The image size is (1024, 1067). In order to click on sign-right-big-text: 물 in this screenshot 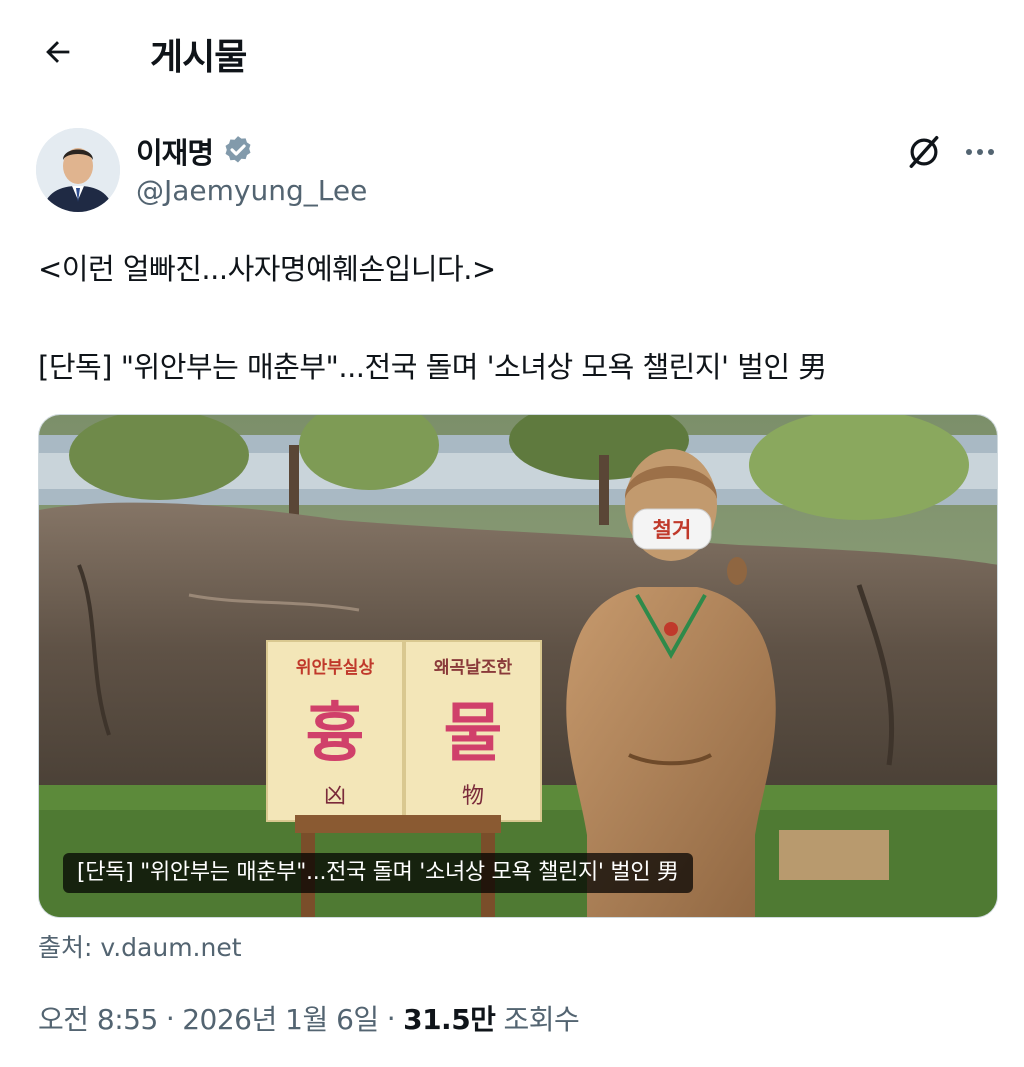, I will do `click(473, 734)`.